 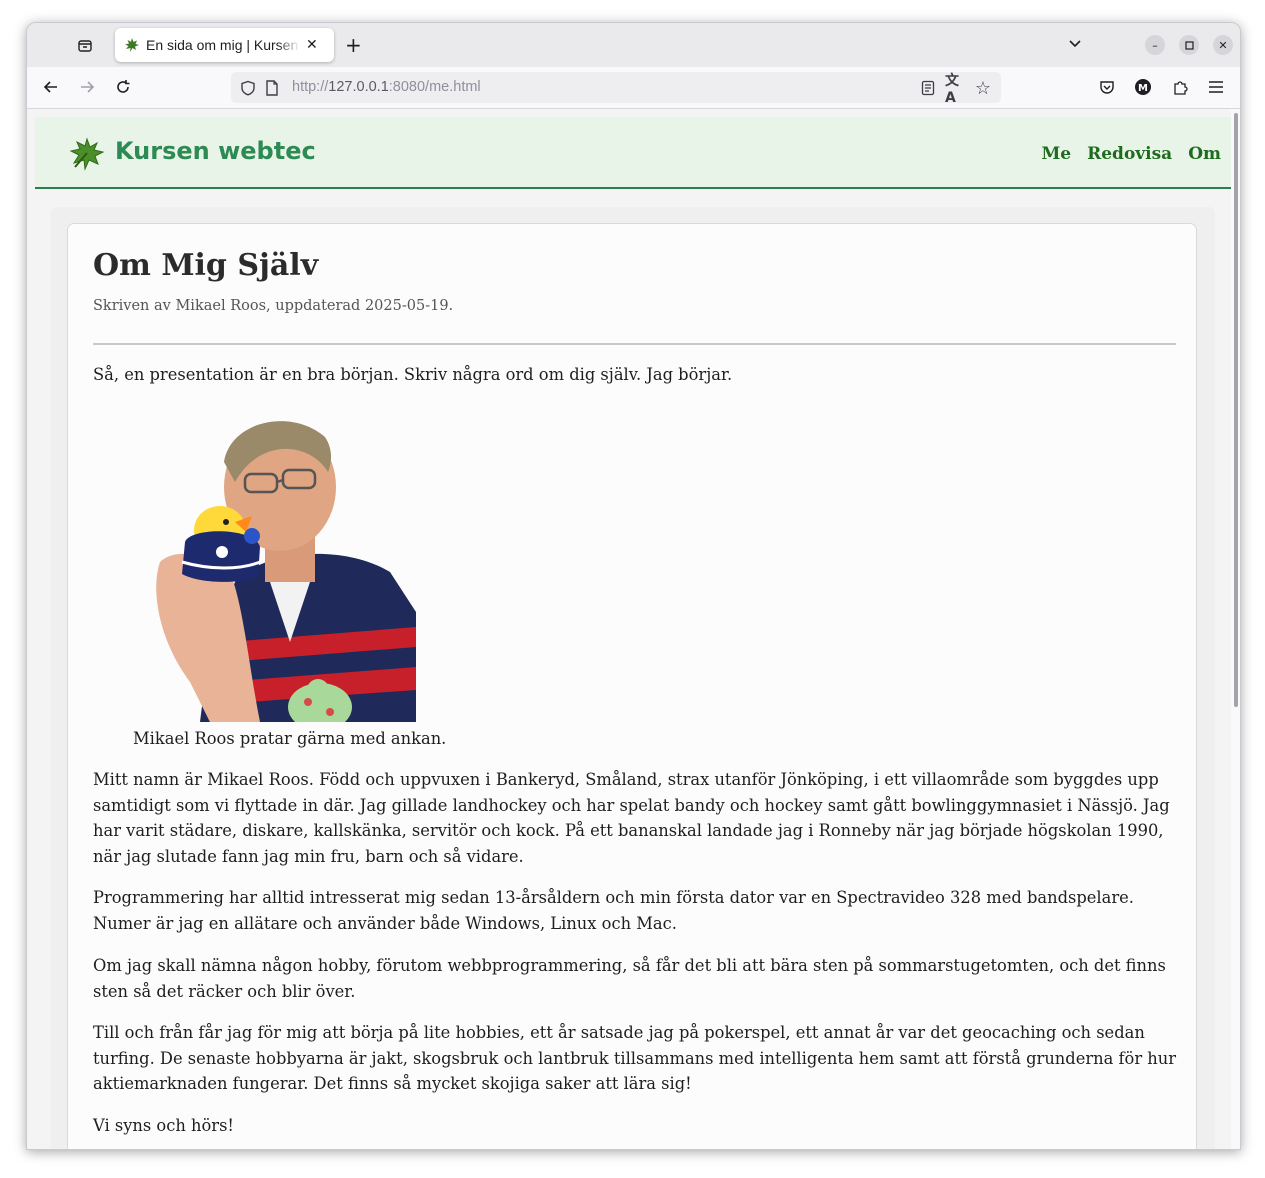 What do you see at coordinates (983, 88) in the screenshot?
I see `bookmark-star-icon: ☆` at bounding box center [983, 88].